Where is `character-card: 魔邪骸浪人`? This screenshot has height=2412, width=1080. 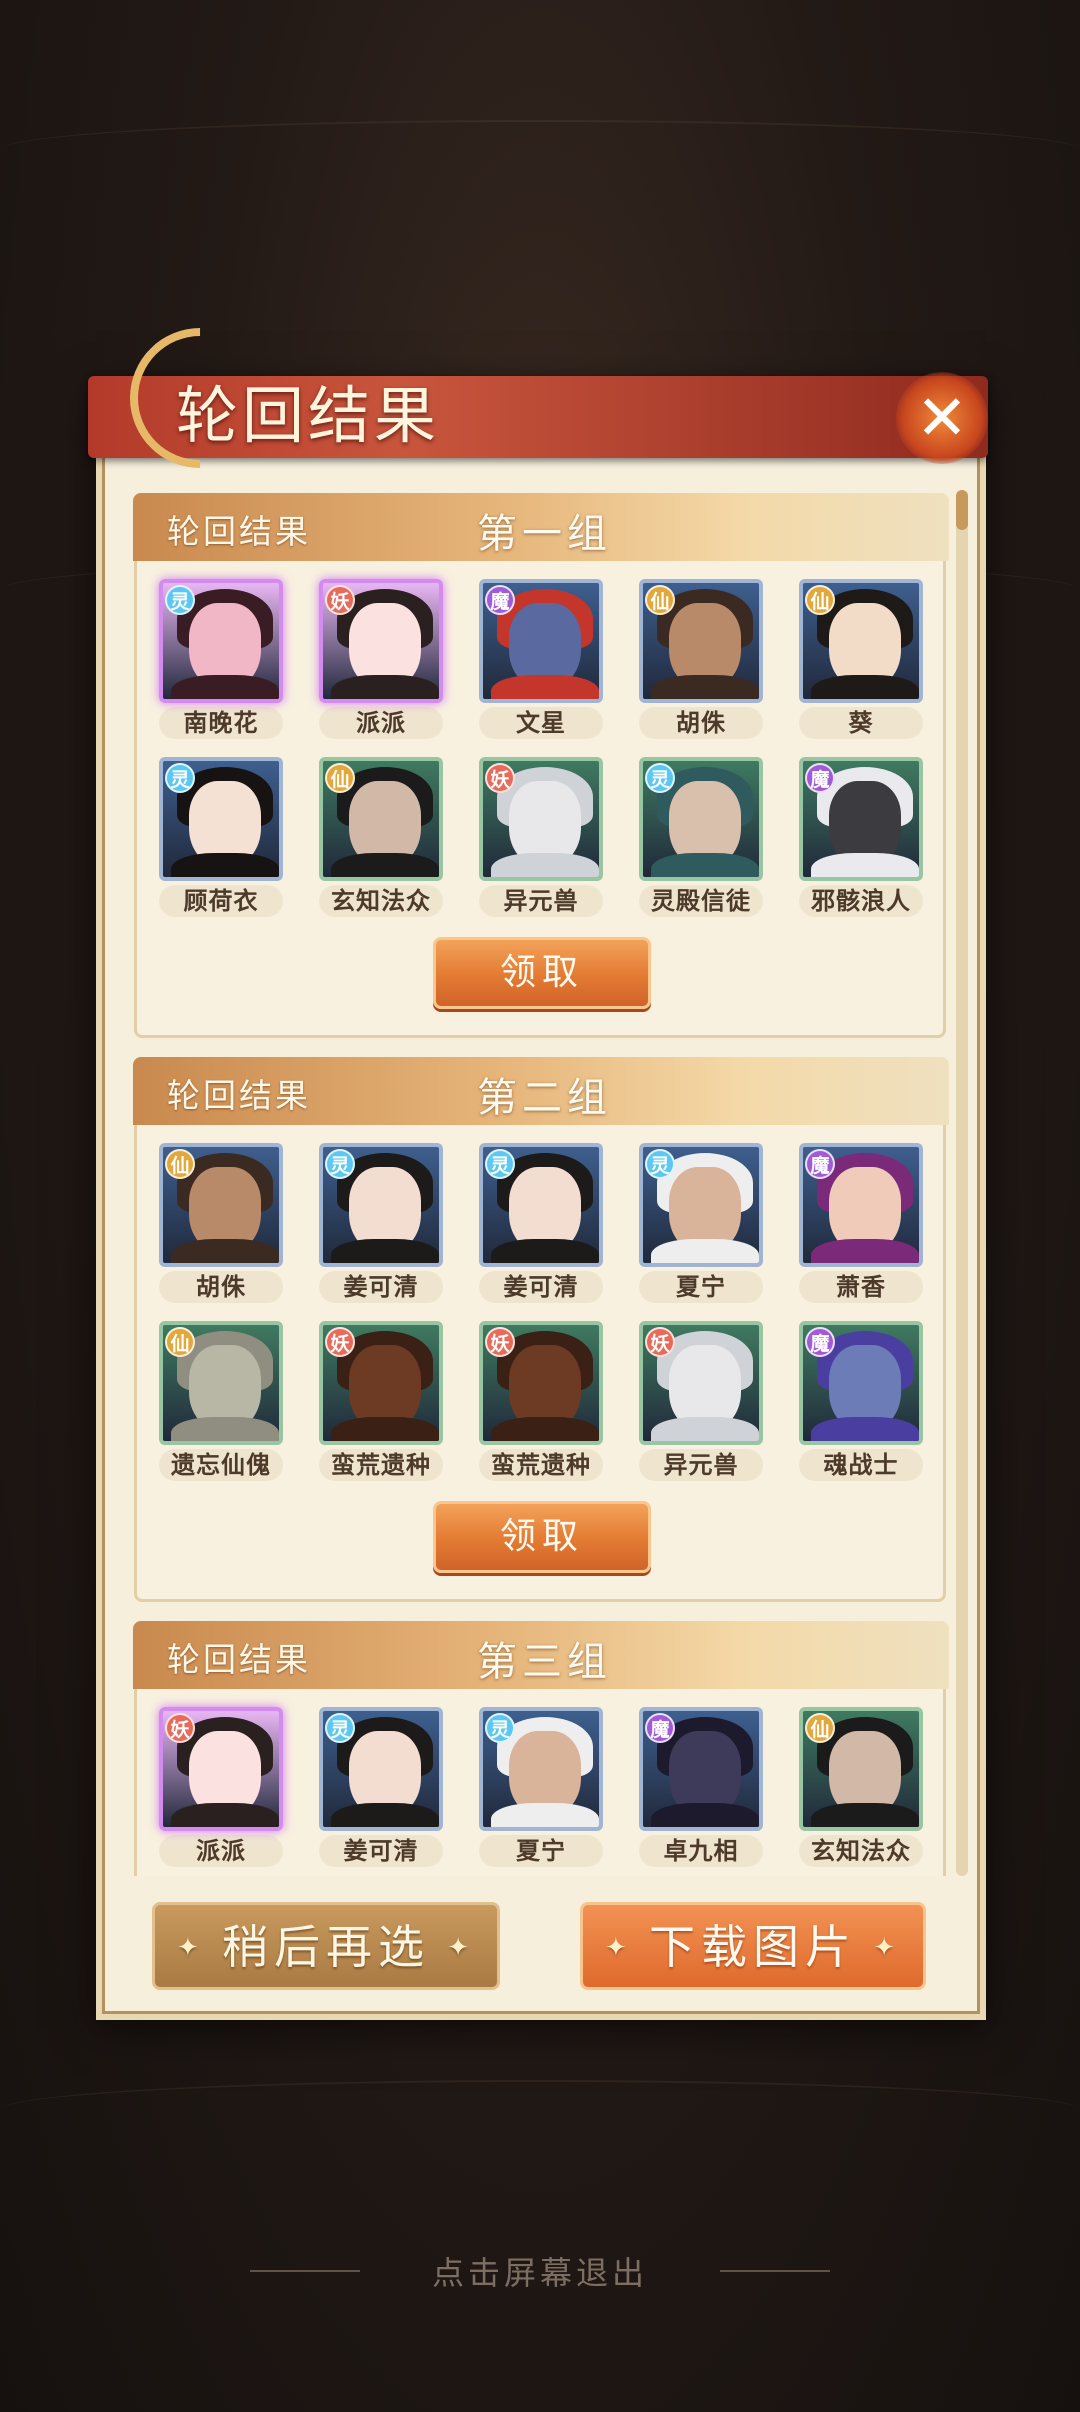
character-card: 魔邪骸浪人 is located at coordinates (861, 837).